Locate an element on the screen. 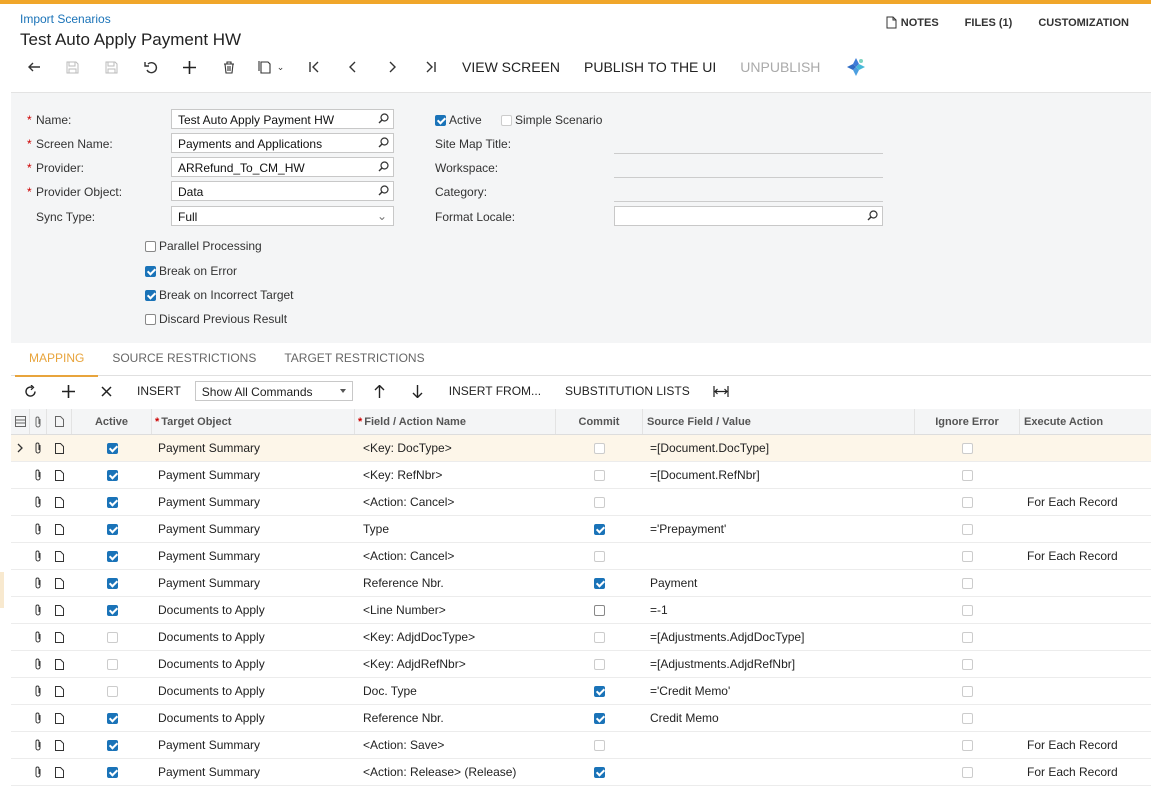 The width and height of the screenshot is (1151, 786). field-action-cell: <Action: Save> is located at coordinates (459, 745).